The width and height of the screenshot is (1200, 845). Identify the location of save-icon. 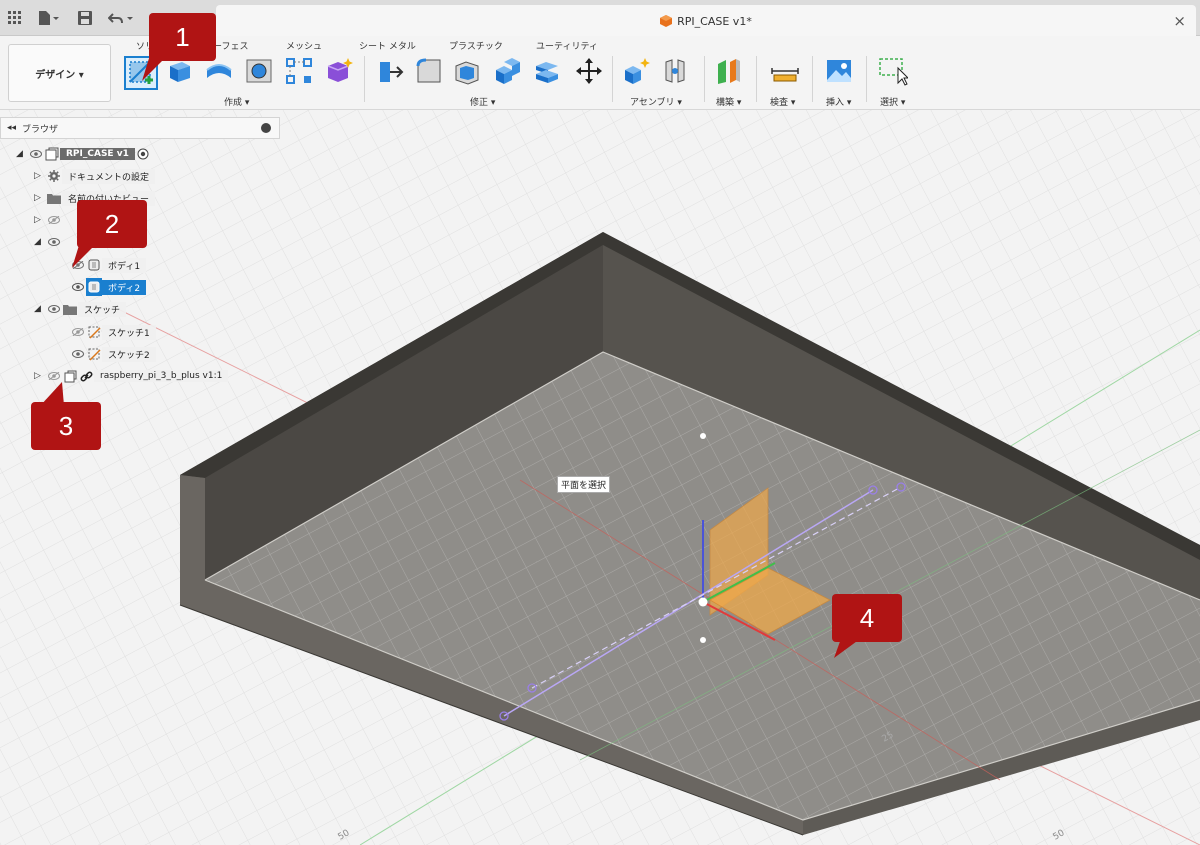
(85, 18).